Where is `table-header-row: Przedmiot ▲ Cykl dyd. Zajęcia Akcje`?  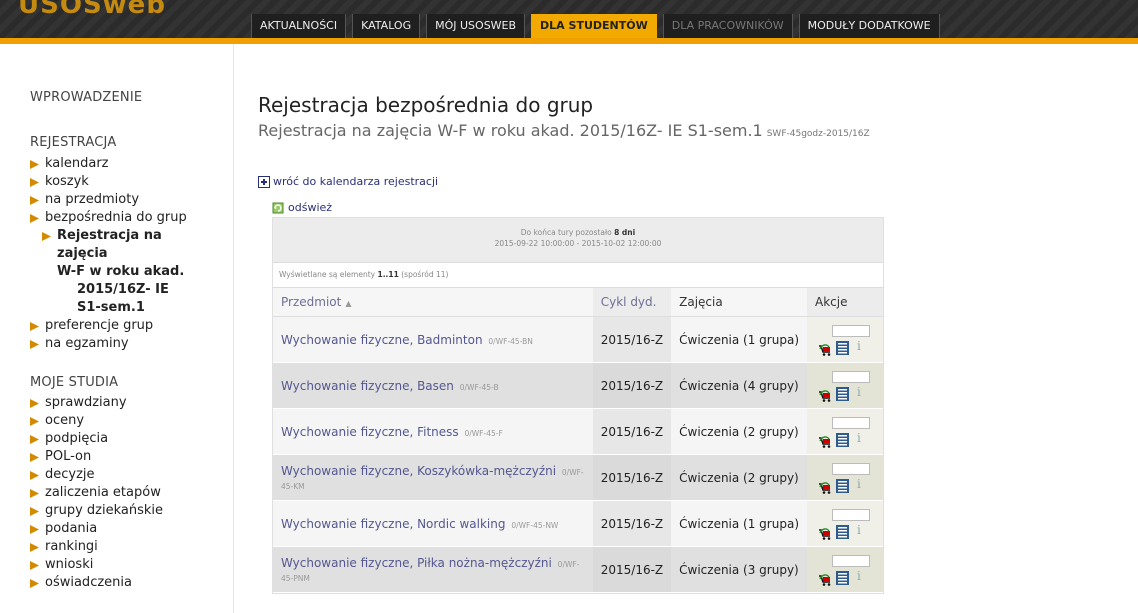
table-header-row: Przedmiot ▲ Cykl dyd. Zajęcia Akcje is located at coordinates (578, 302).